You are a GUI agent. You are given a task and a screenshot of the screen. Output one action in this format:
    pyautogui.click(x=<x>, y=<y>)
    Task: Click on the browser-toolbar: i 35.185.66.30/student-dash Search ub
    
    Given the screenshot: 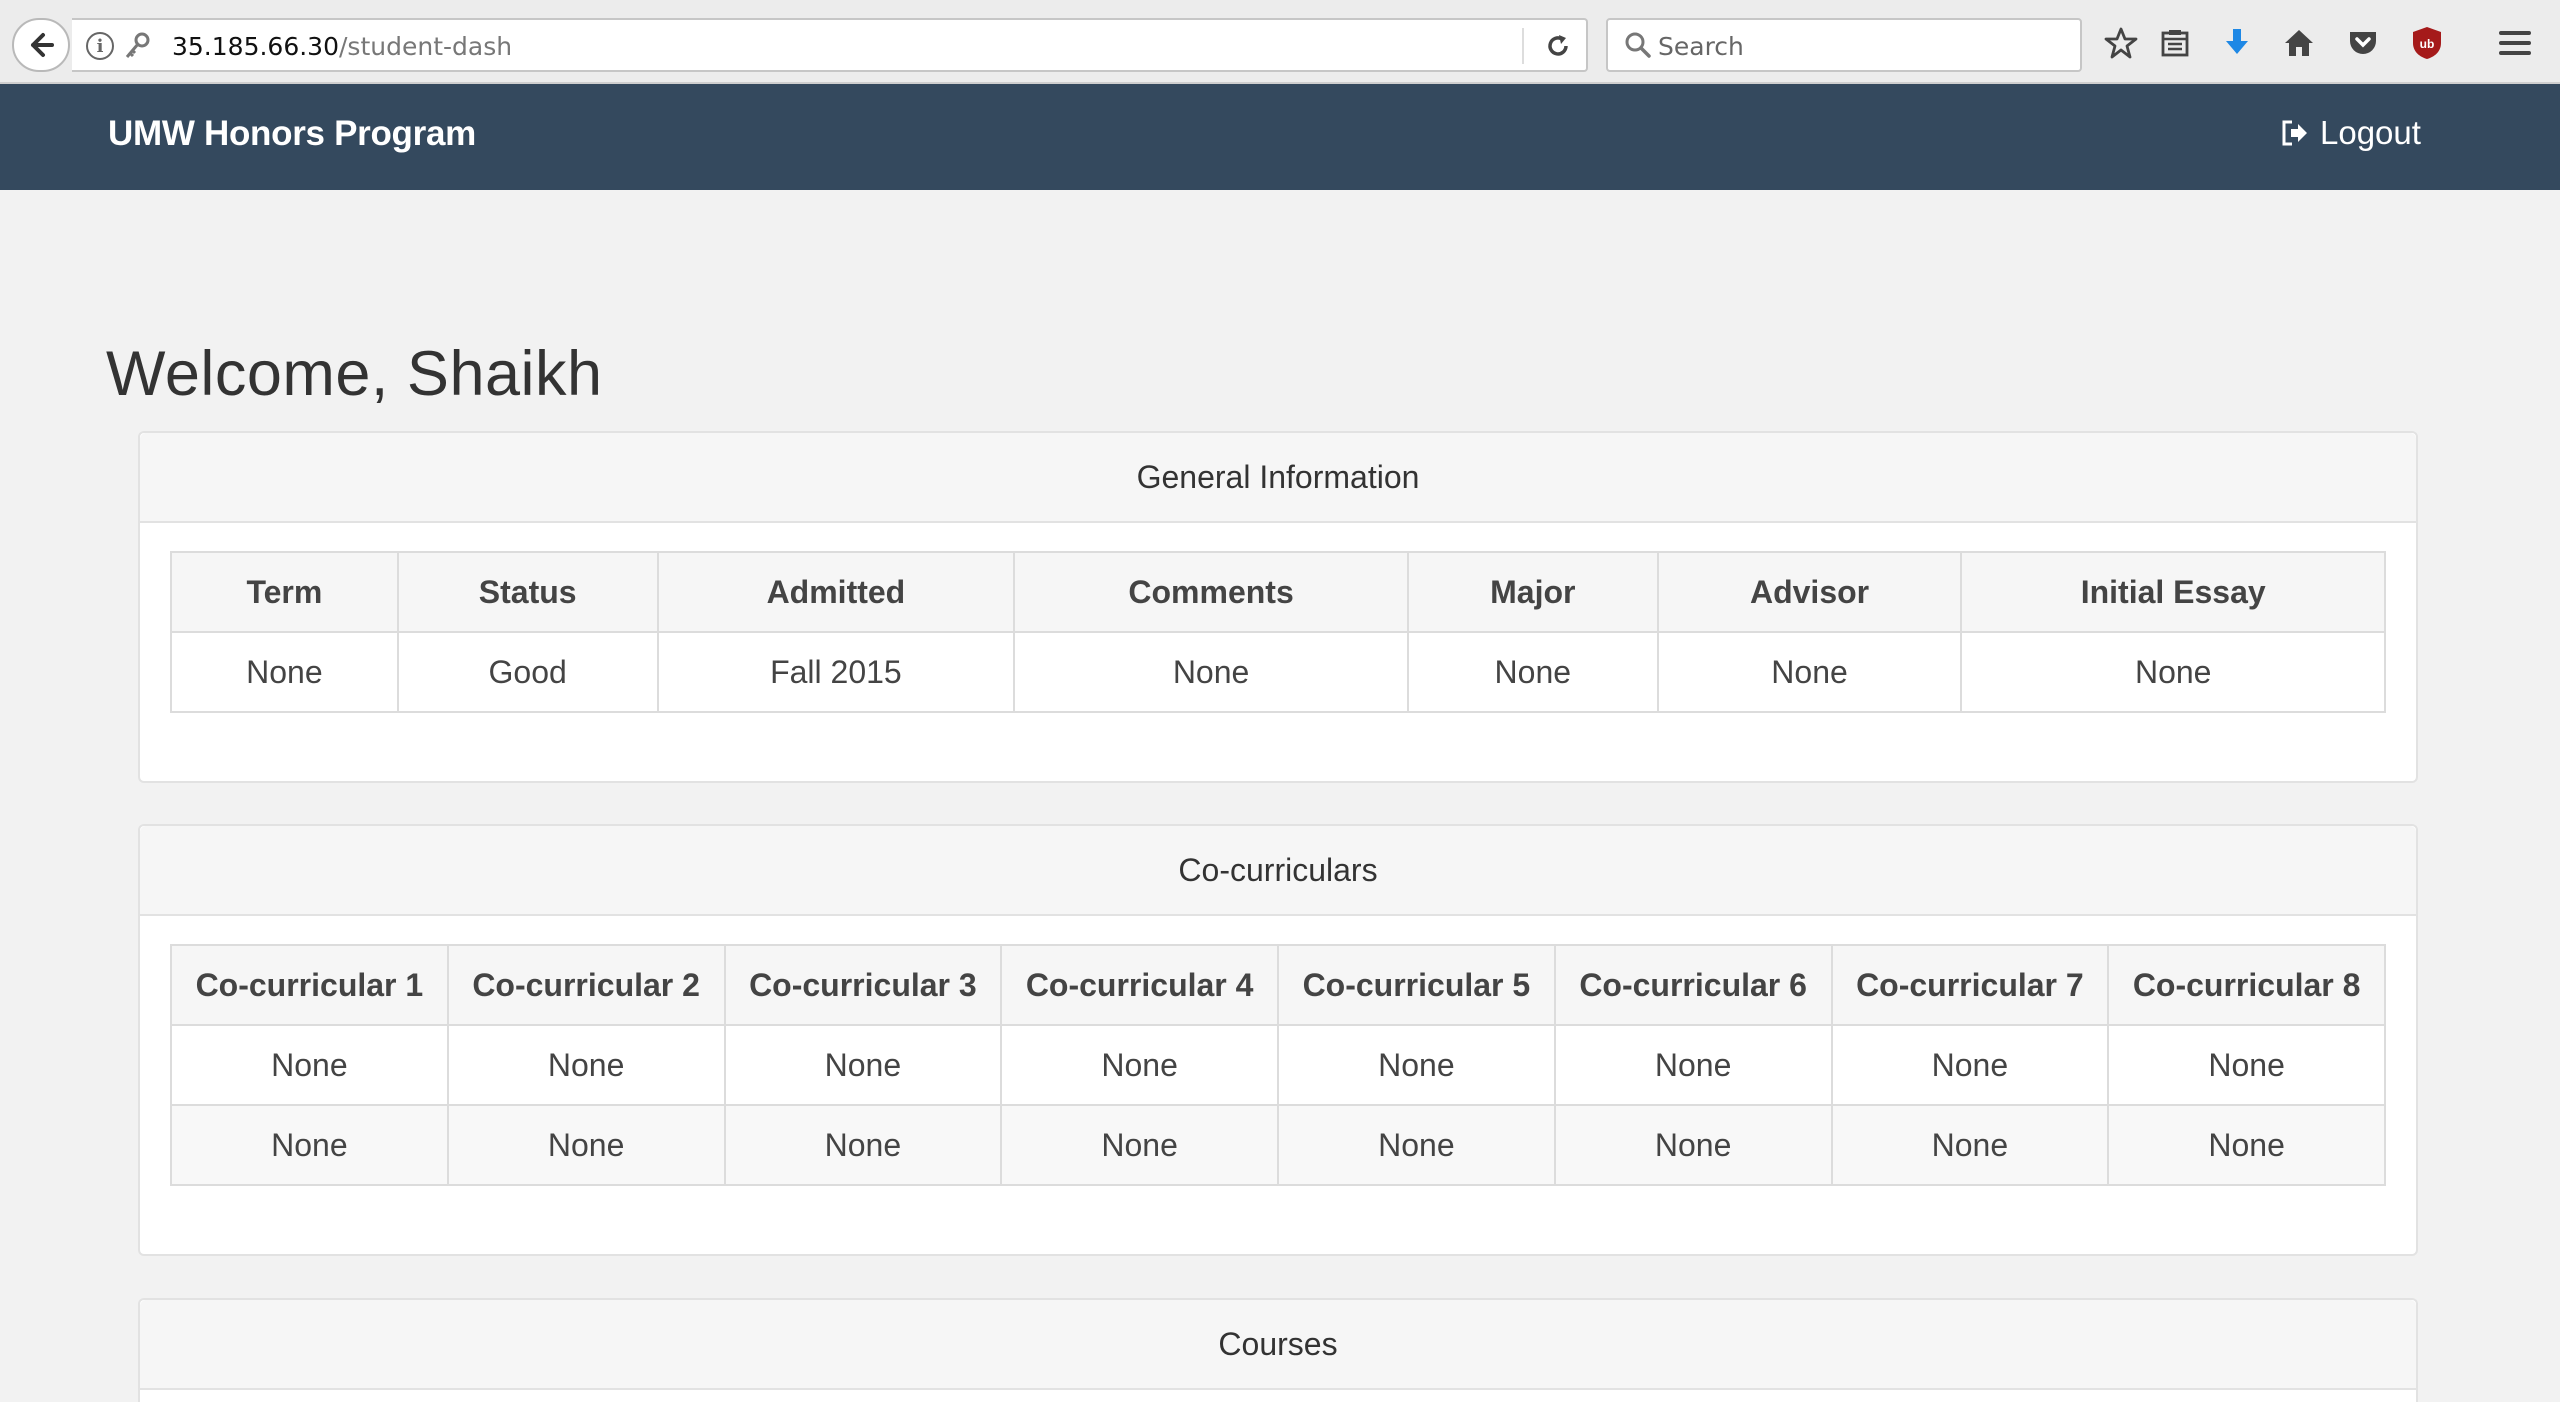 What is the action you would take?
    pyautogui.click(x=1280, y=42)
    